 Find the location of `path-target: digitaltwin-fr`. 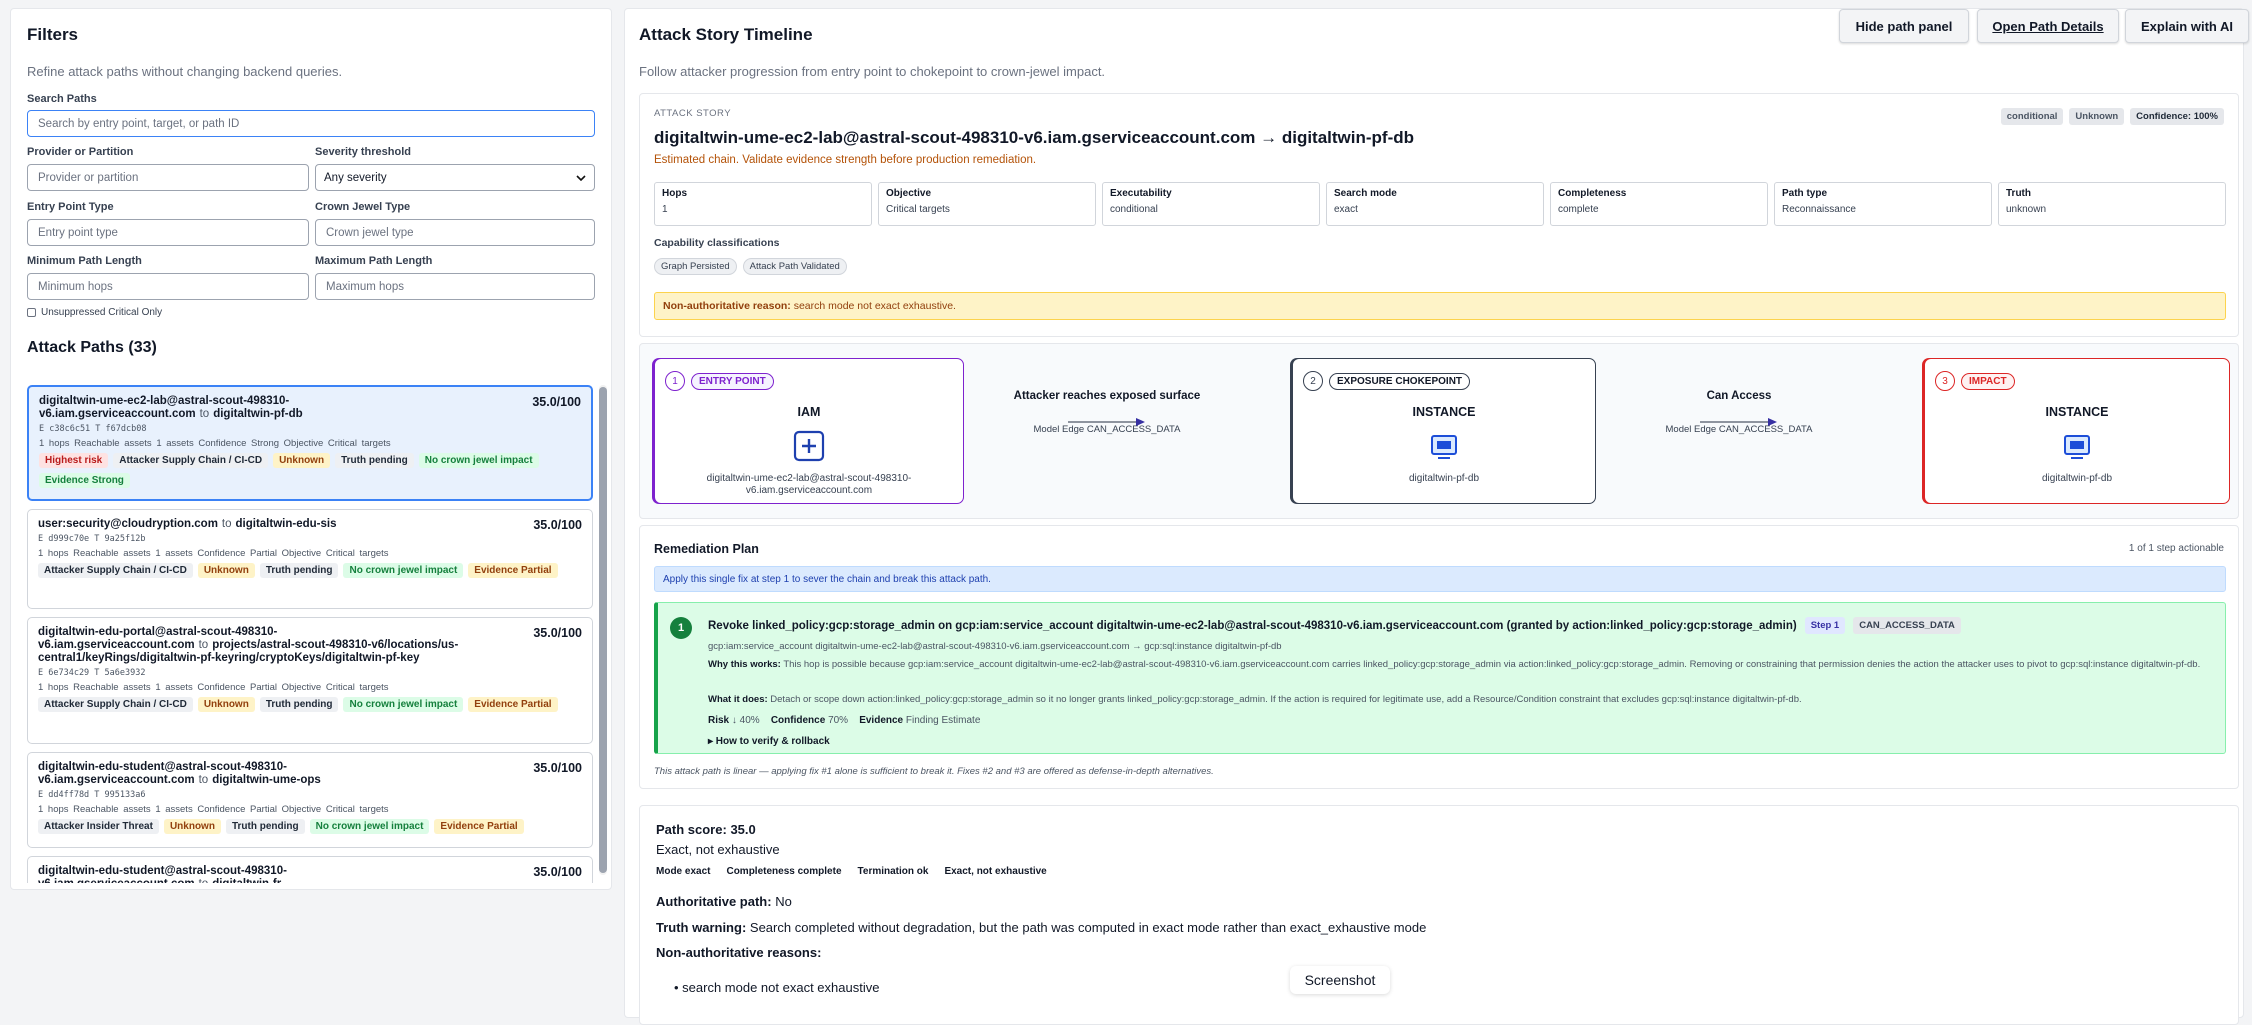

path-target: digitaltwin-fr is located at coordinates (246, 880).